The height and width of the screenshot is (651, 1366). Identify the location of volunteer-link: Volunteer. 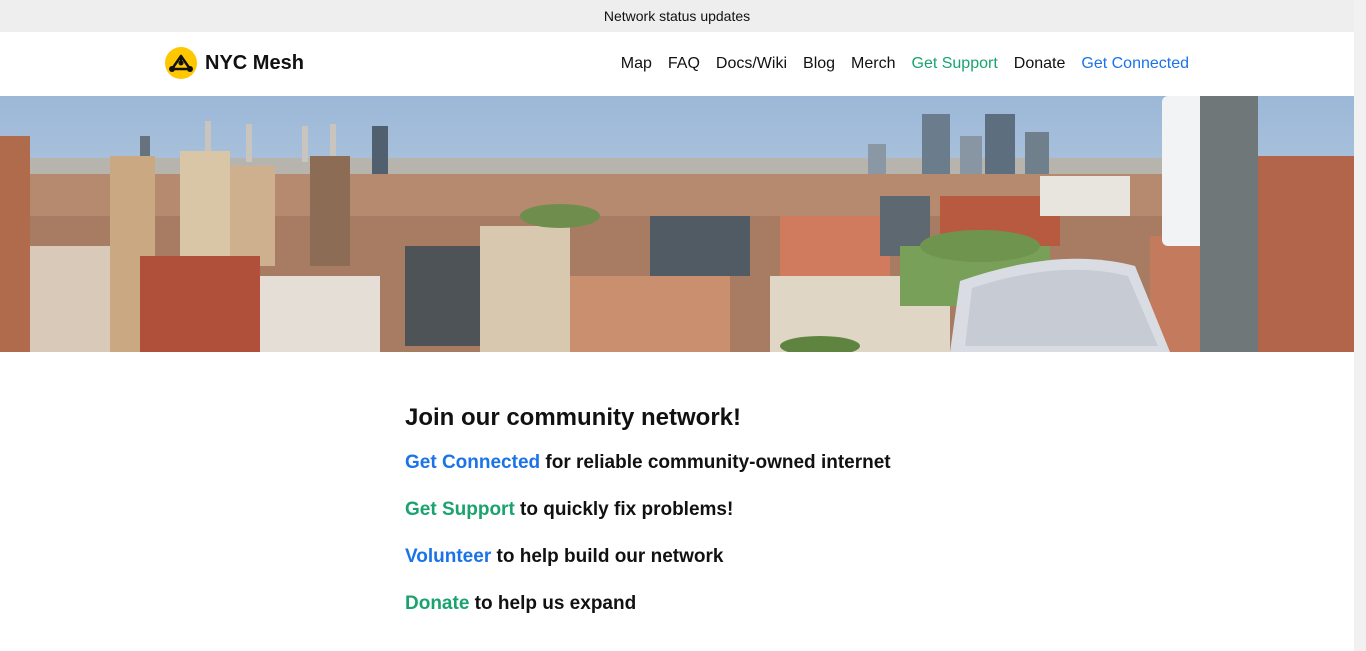
(448, 556).